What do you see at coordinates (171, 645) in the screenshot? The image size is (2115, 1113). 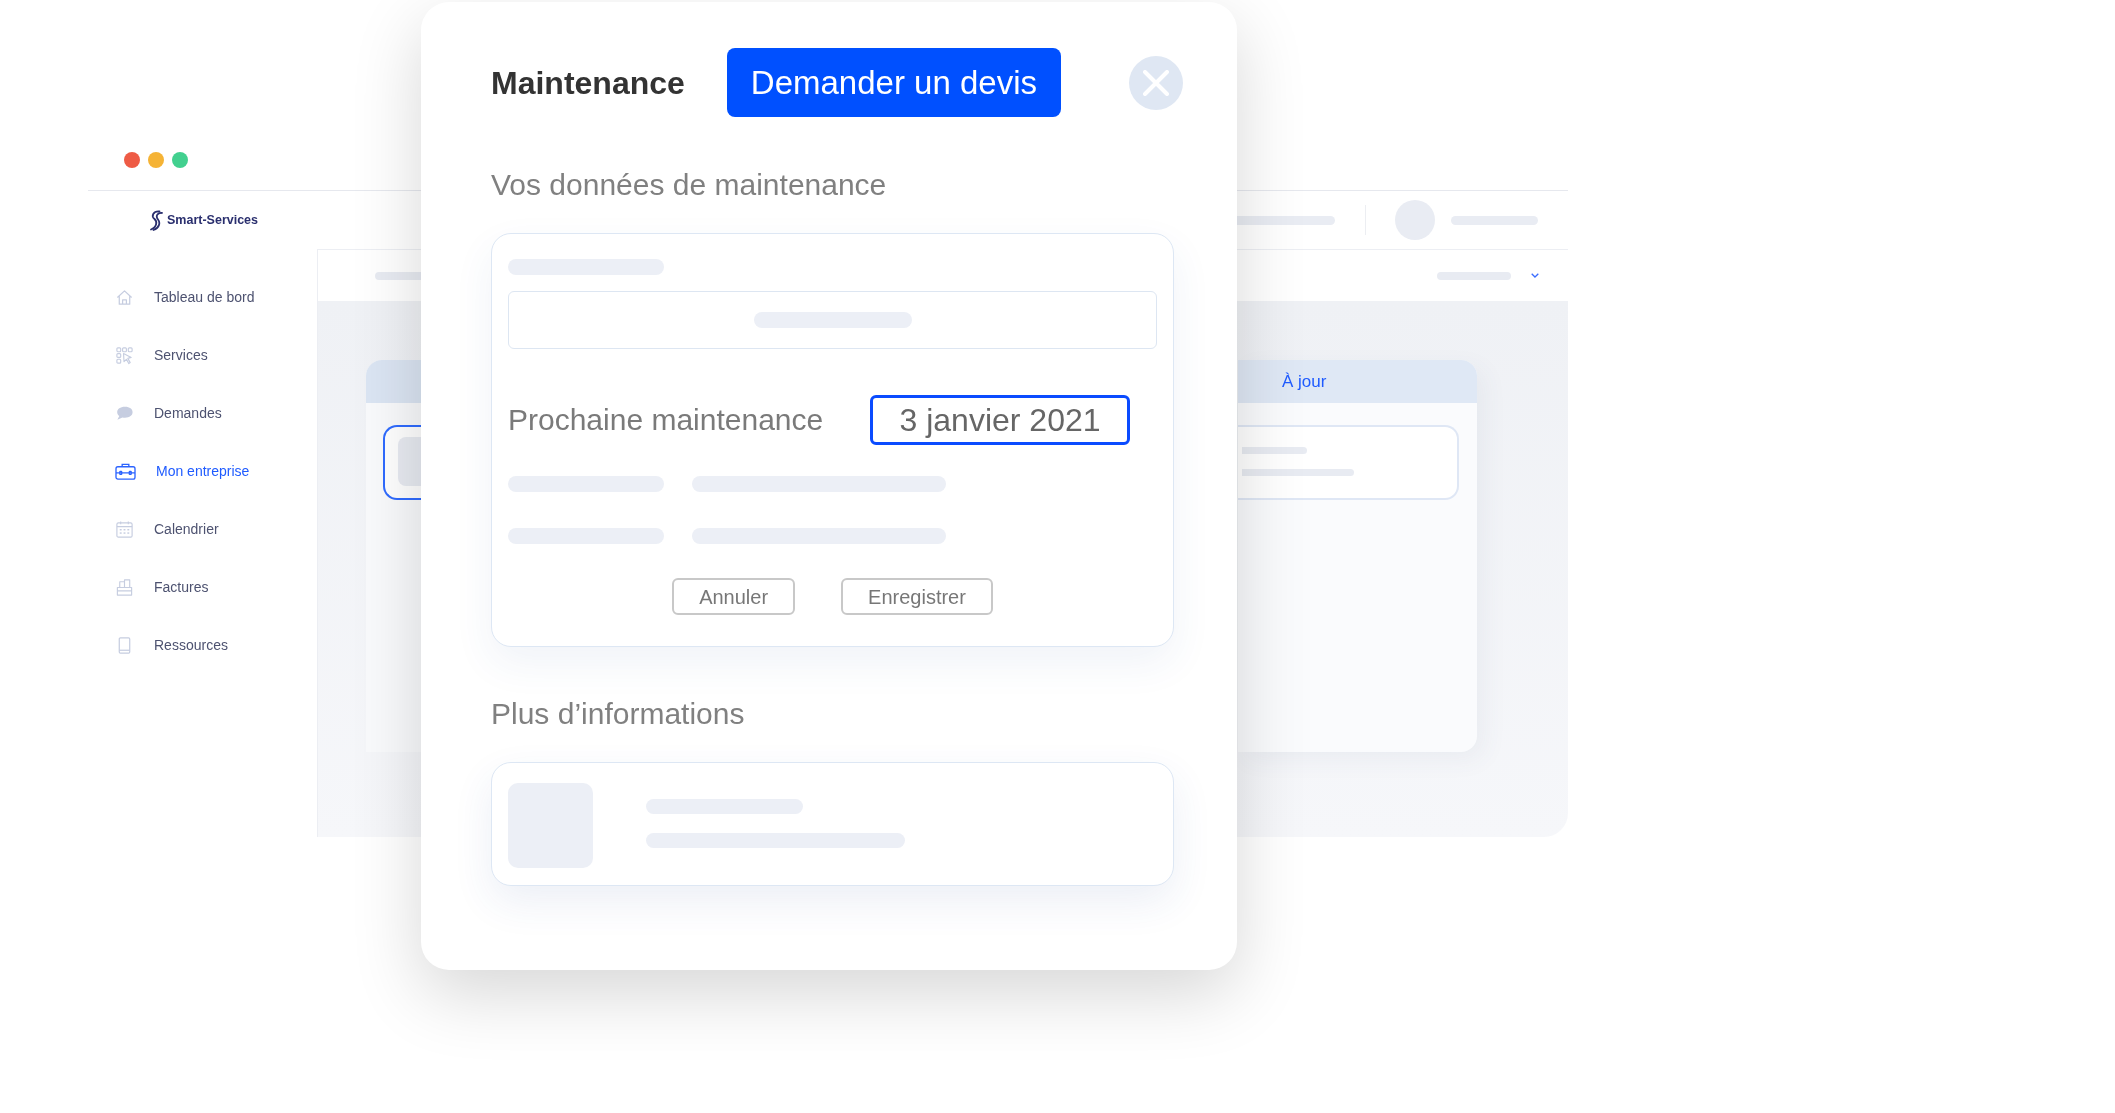 I see `sidebar-item: Ressources` at bounding box center [171, 645].